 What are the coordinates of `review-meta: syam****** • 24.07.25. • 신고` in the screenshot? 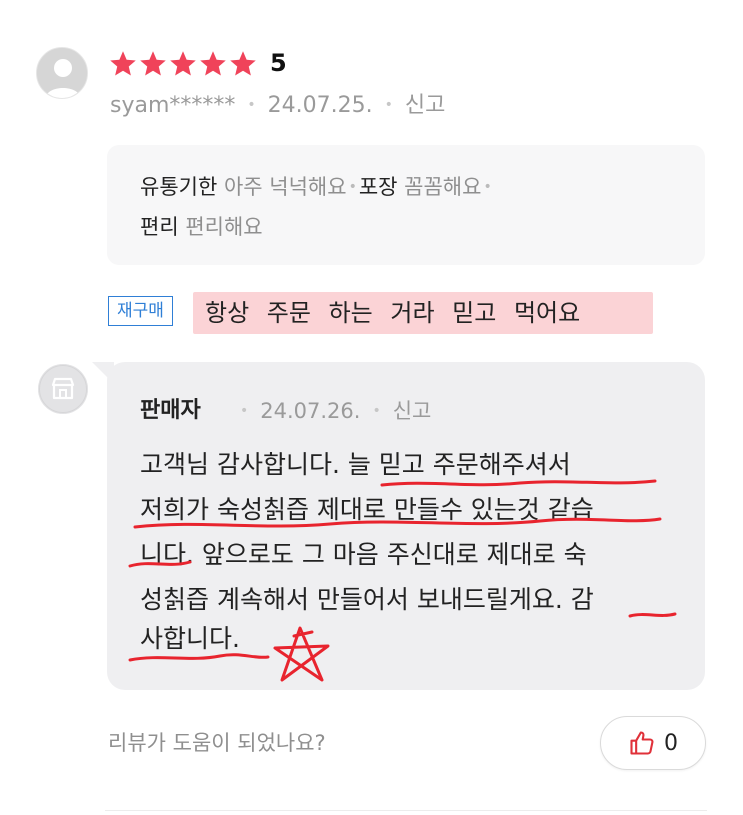 It's located at (277, 105).